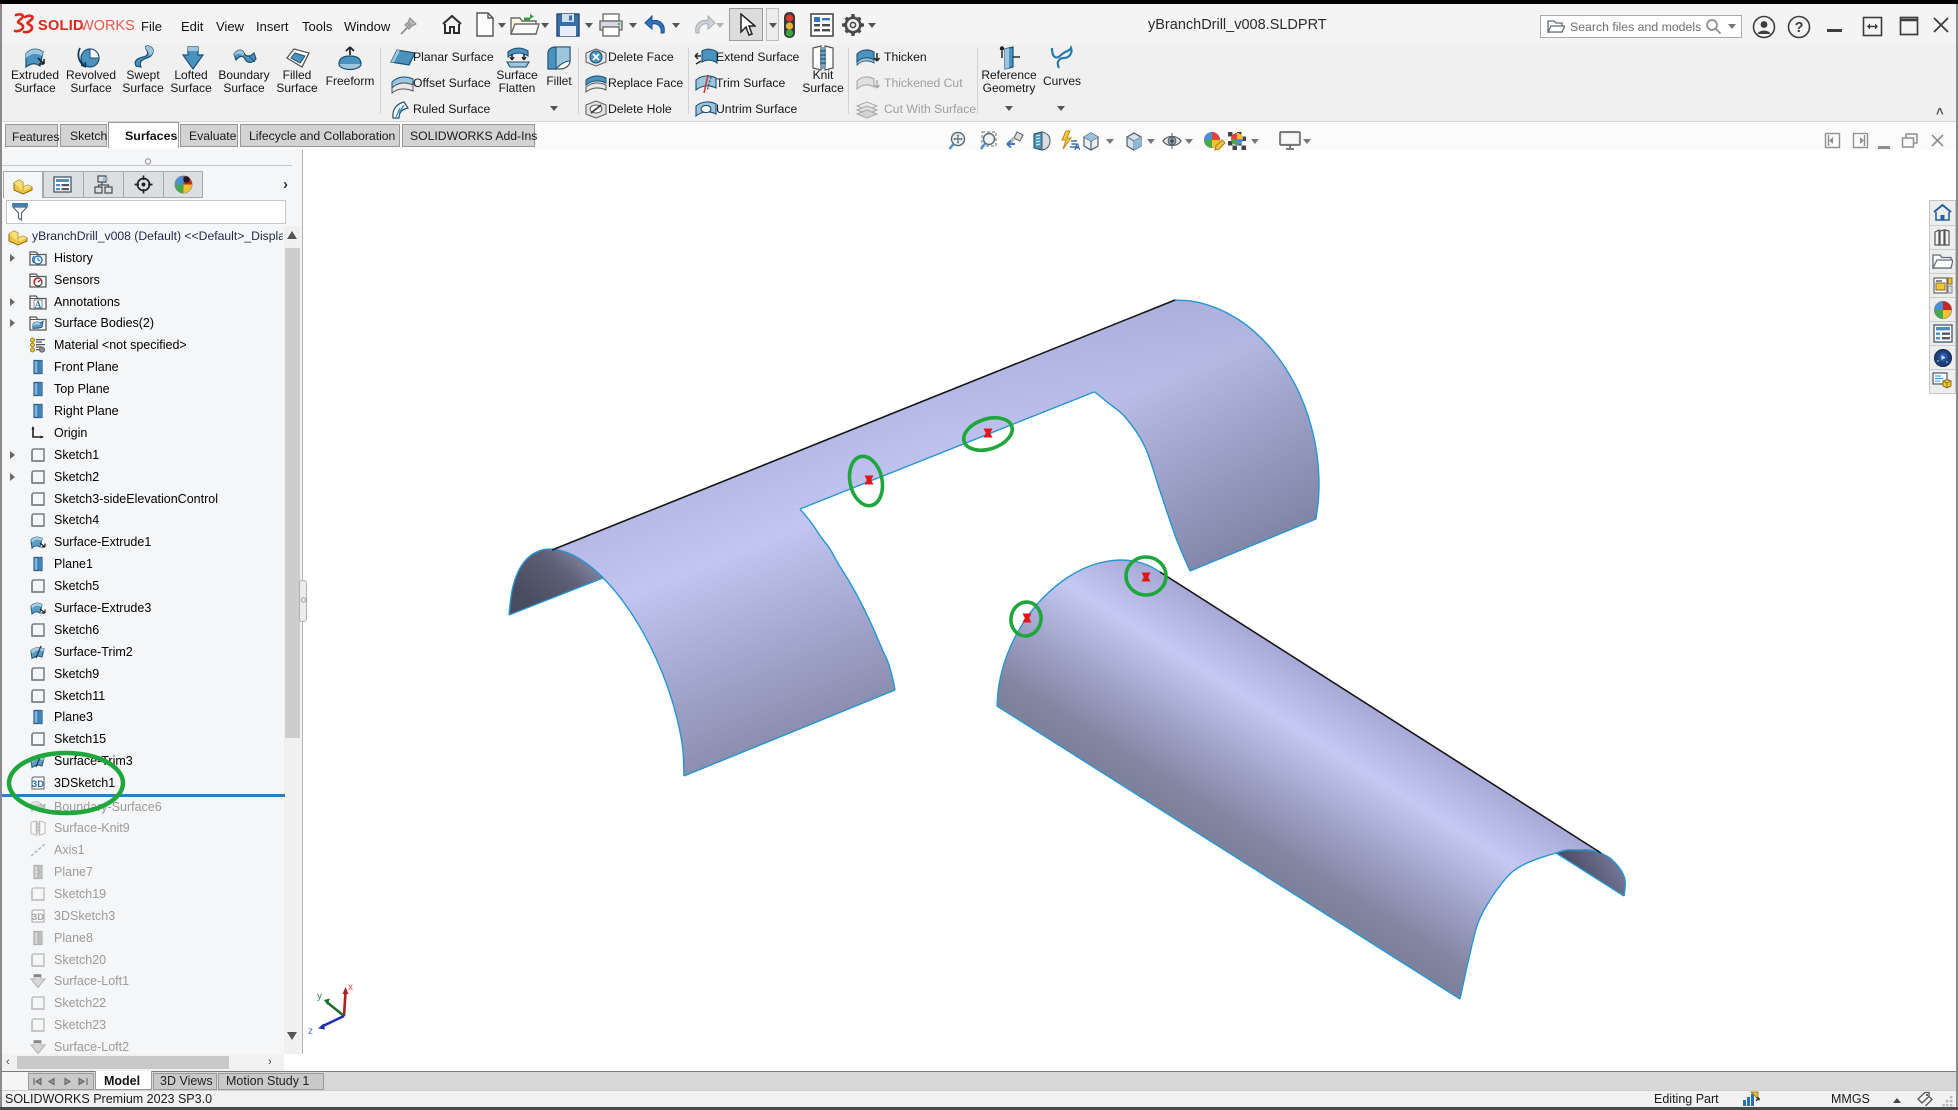 The image size is (1958, 1110). What do you see at coordinates (319, 996) in the screenshot?
I see `svg-text: y` at bounding box center [319, 996].